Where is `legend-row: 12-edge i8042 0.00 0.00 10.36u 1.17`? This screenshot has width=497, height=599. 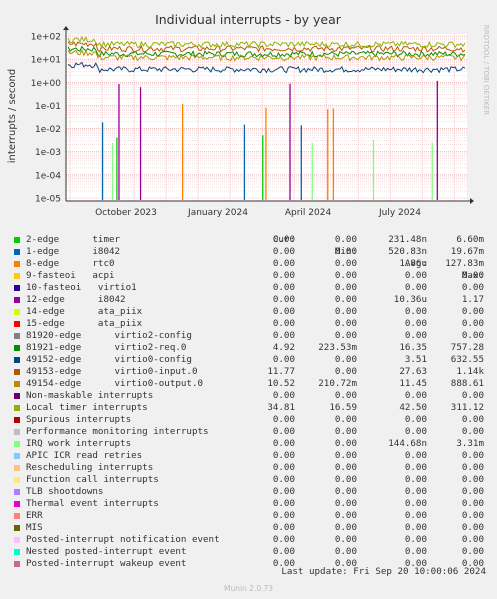
legend-row: 12-edge i8042 0.00 0.00 10.36u 1.17 is located at coordinates (248, 300).